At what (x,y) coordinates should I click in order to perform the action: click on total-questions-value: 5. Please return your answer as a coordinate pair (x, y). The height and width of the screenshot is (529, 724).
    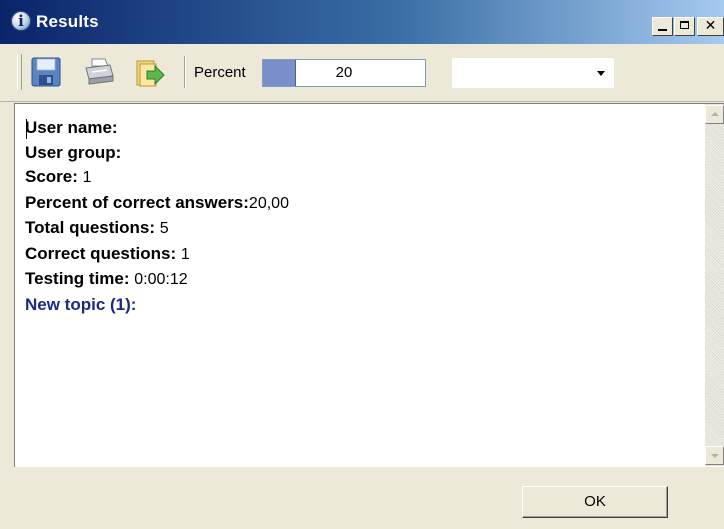
    Looking at the image, I should click on (164, 228).